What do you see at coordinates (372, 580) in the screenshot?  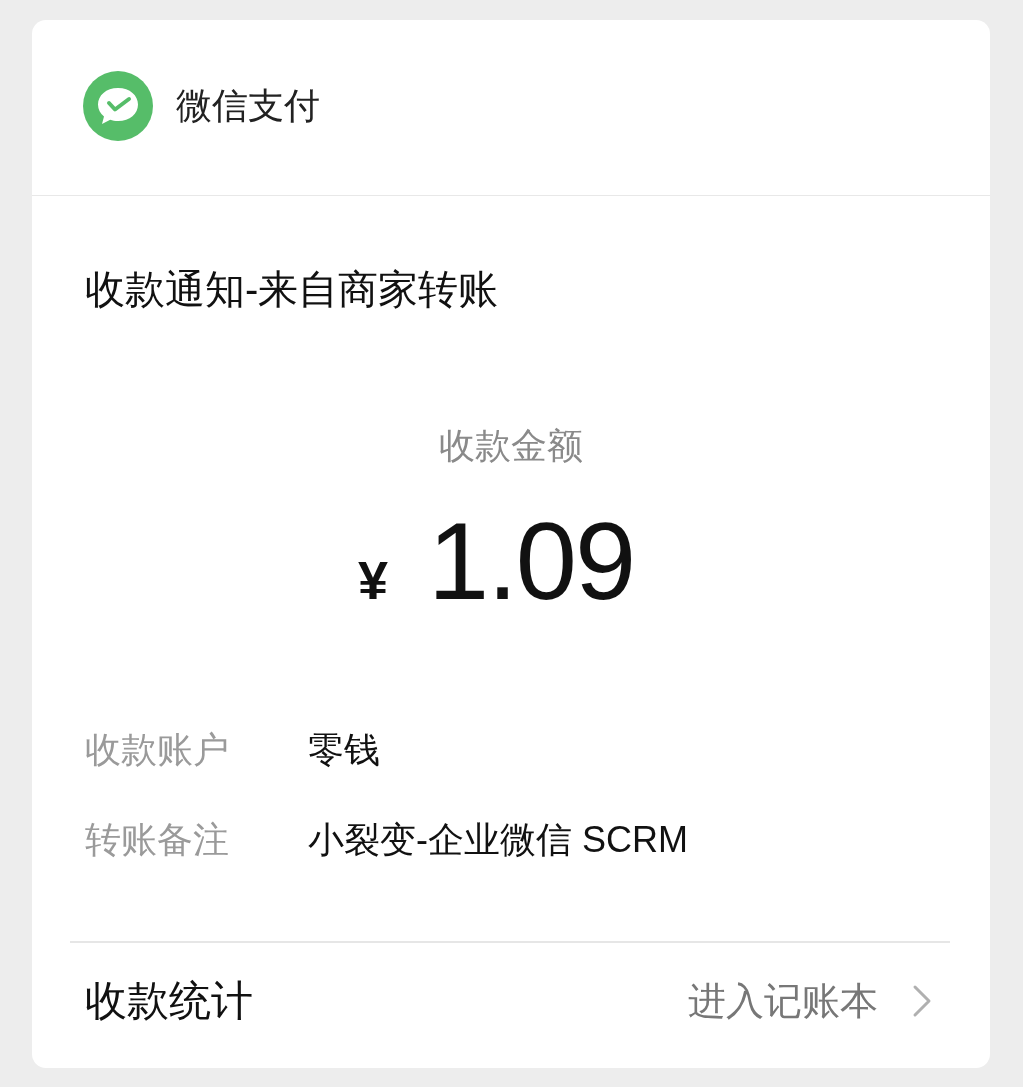 I see `currency-symbol: ¥` at bounding box center [372, 580].